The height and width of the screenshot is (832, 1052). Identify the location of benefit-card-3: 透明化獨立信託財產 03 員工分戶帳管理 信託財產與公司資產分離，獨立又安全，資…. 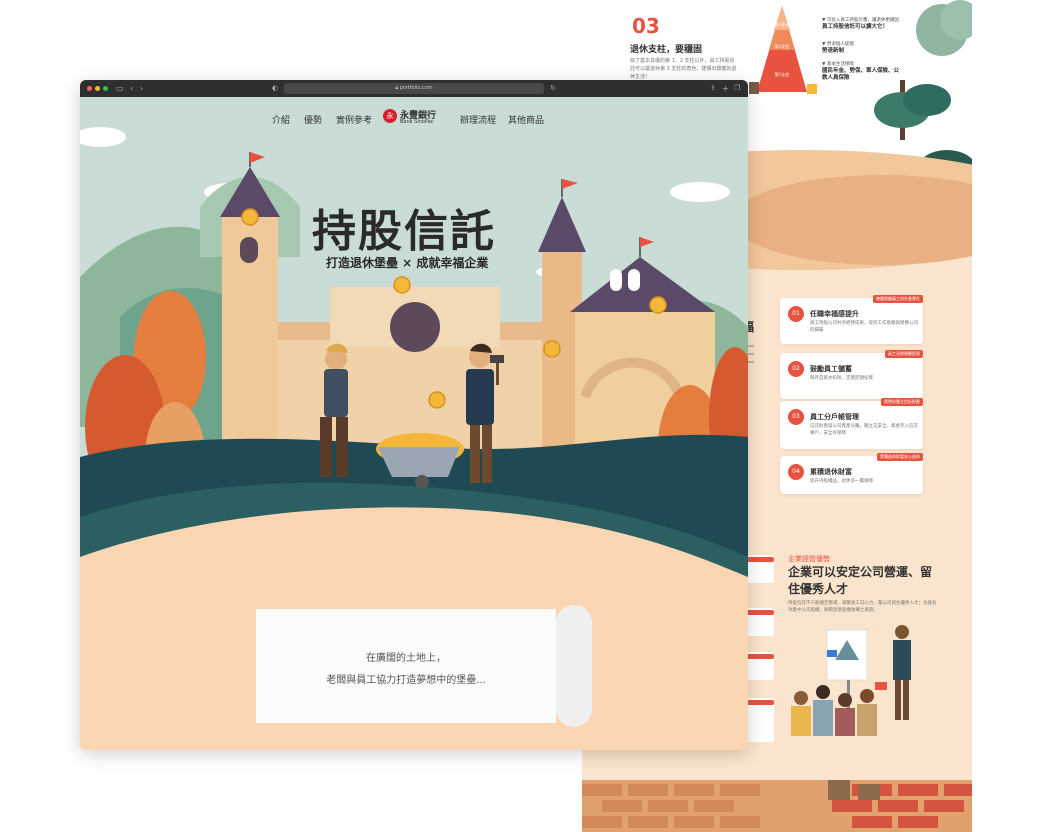
(851, 423).